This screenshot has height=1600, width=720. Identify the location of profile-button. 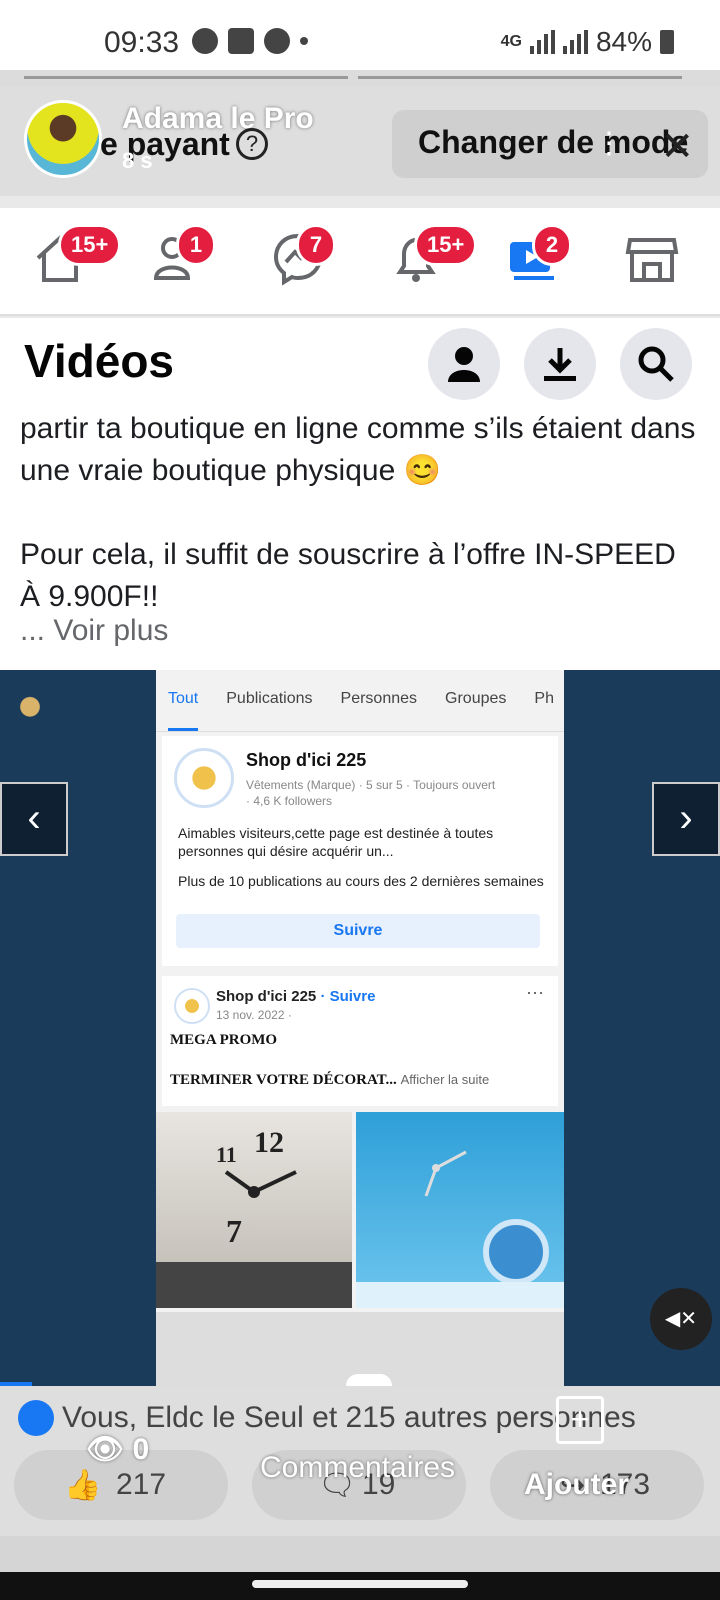
(464, 364).